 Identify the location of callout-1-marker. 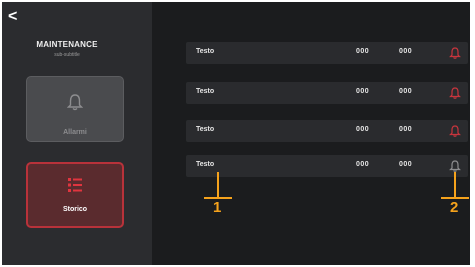
(218, 185).